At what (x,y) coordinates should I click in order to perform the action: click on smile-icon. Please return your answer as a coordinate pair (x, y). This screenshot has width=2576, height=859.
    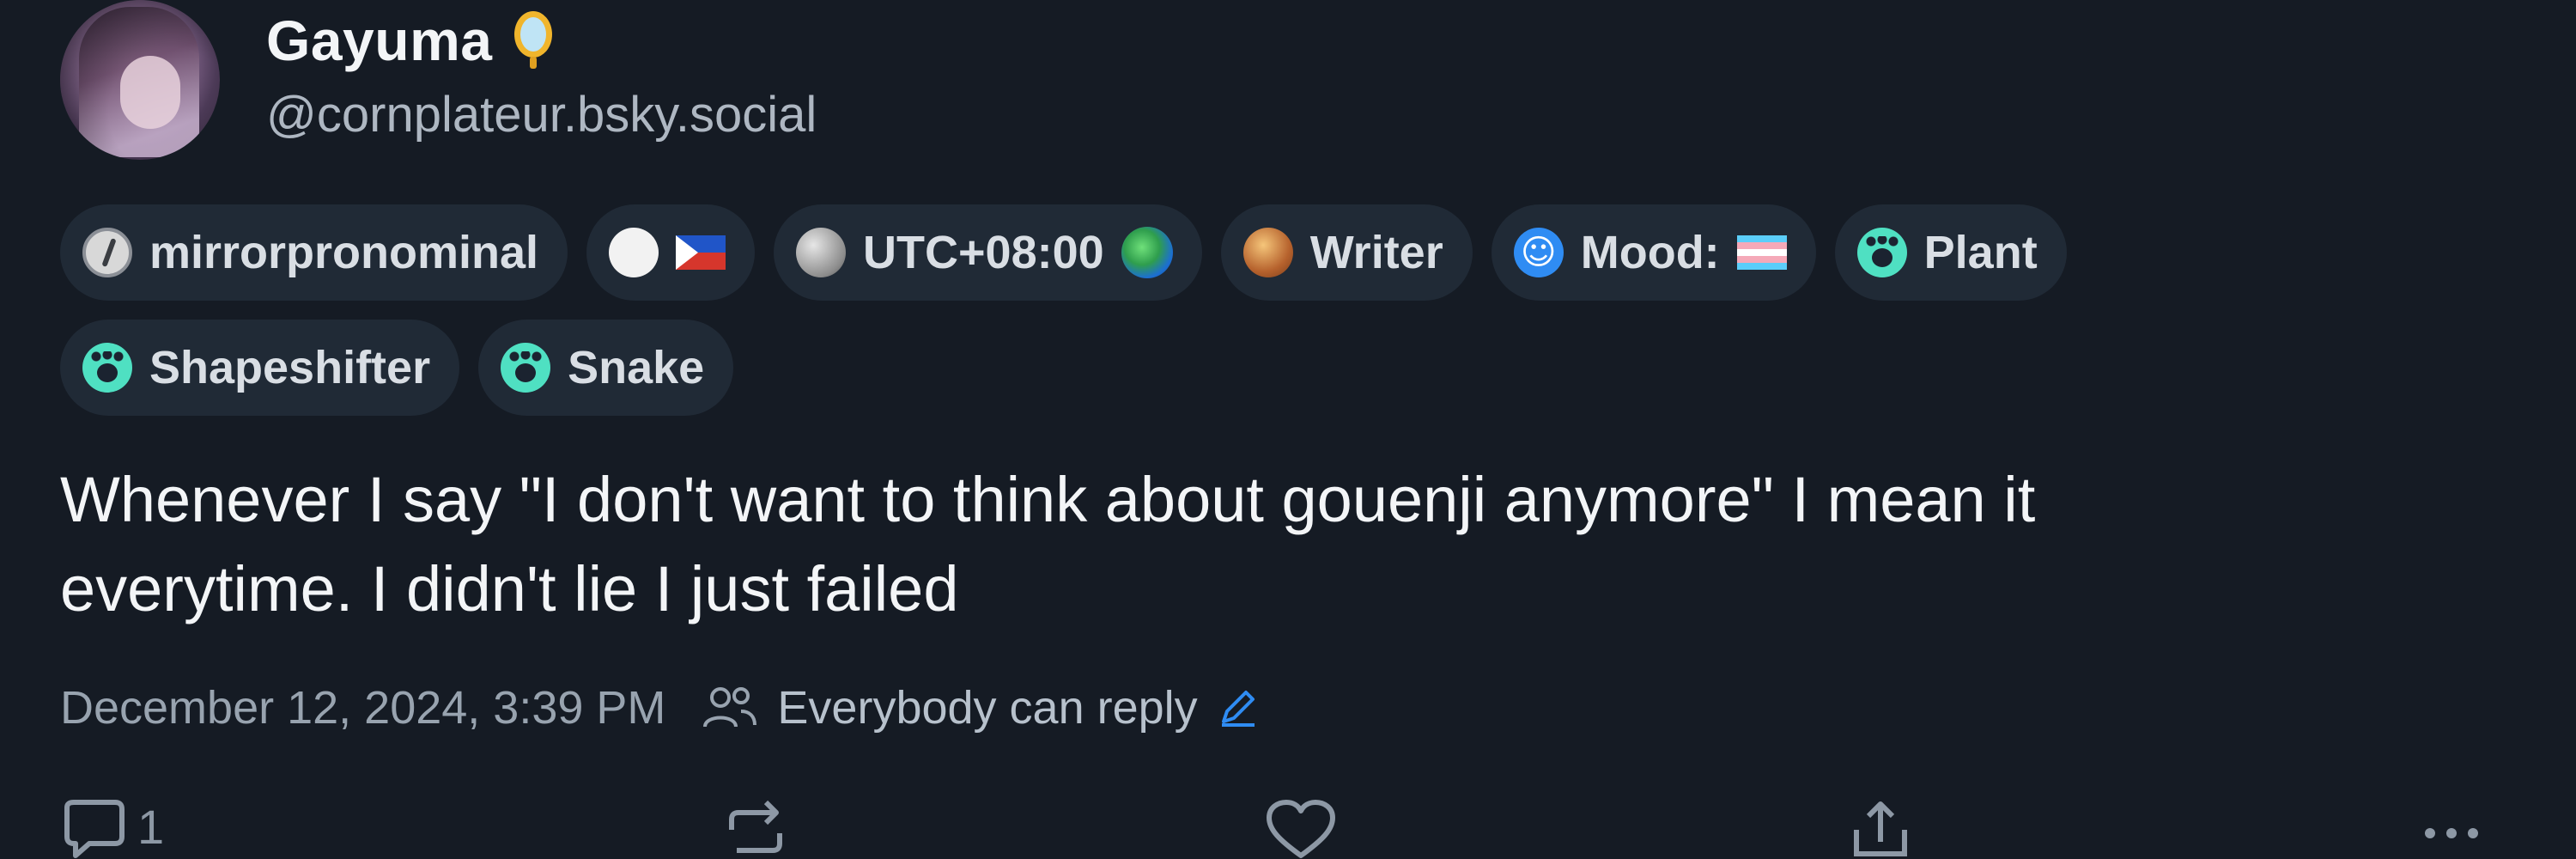
    Looking at the image, I should click on (1539, 253).